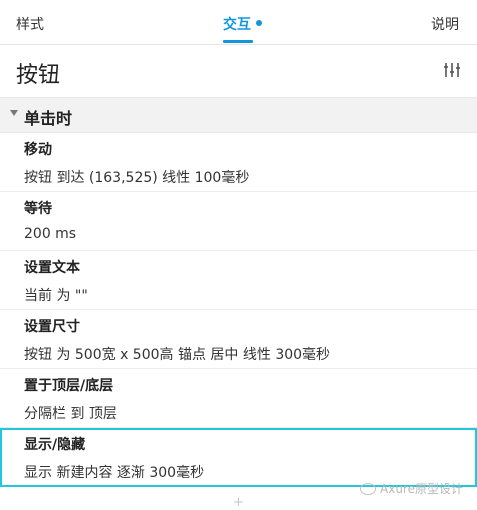 Image resolution: width=477 pixels, height=510 pixels. Describe the element at coordinates (452, 70) in the screenshot. I see `sliders-icon` at that location.